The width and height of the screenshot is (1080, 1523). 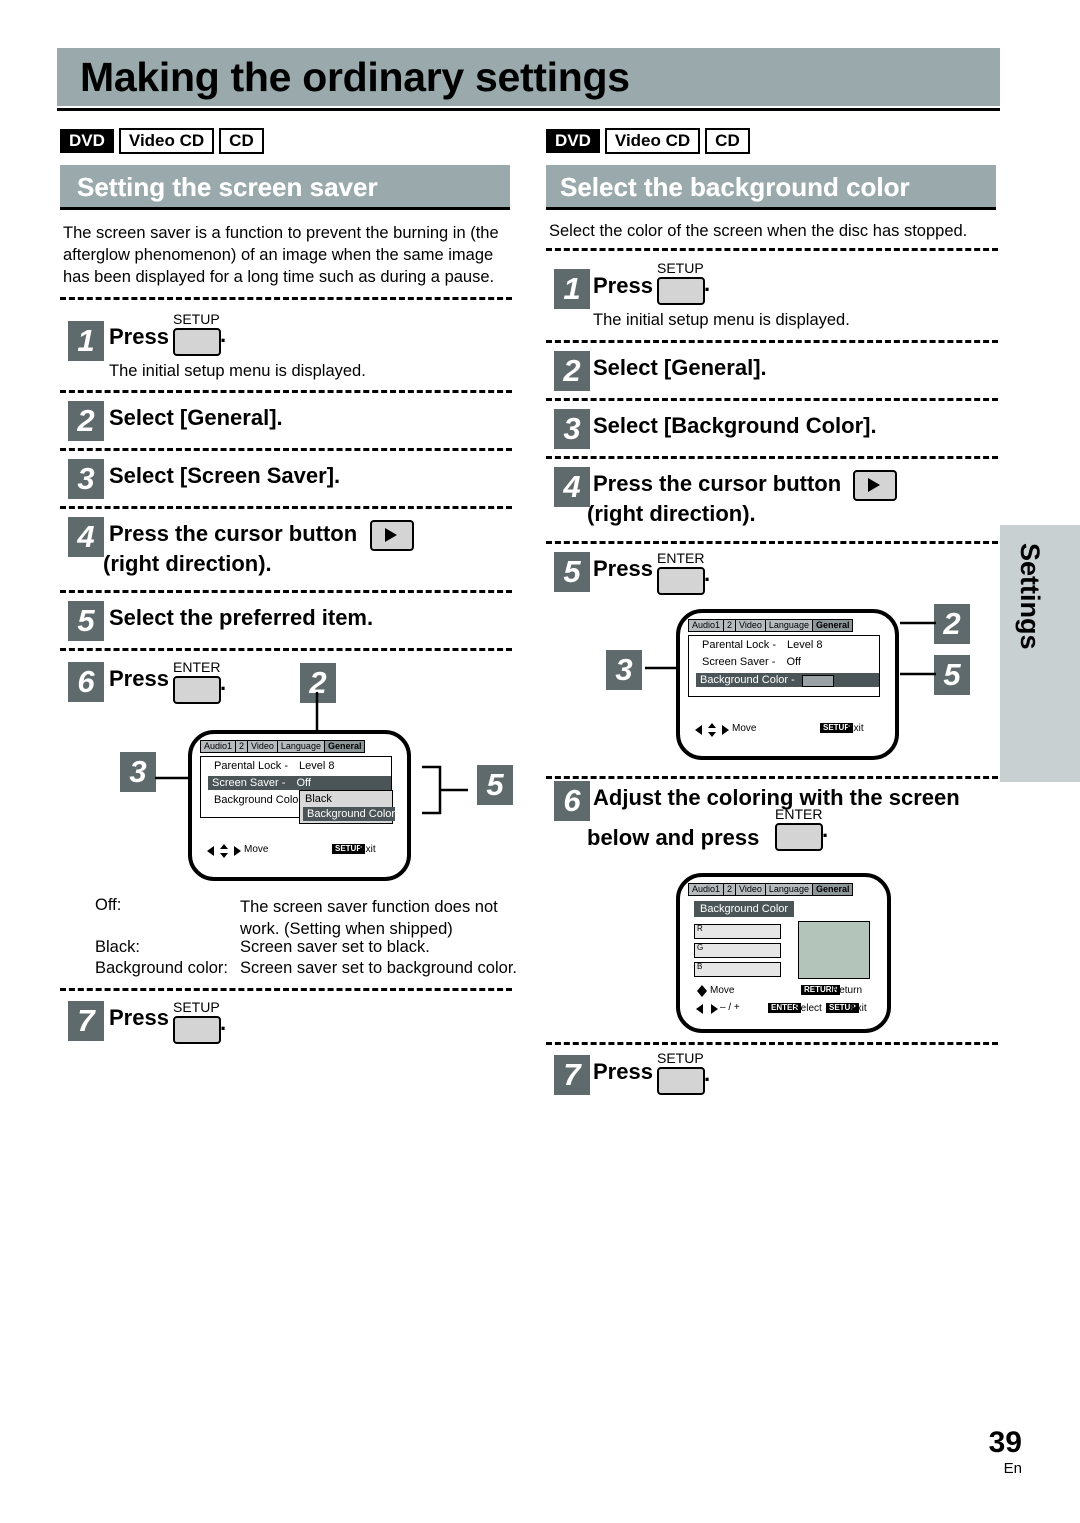 What do you see at coordinates (237, 371) in the screenshot?
I see `left-step-1-note: The initial setup menu is displayed.` at bounding box center [237, 371].